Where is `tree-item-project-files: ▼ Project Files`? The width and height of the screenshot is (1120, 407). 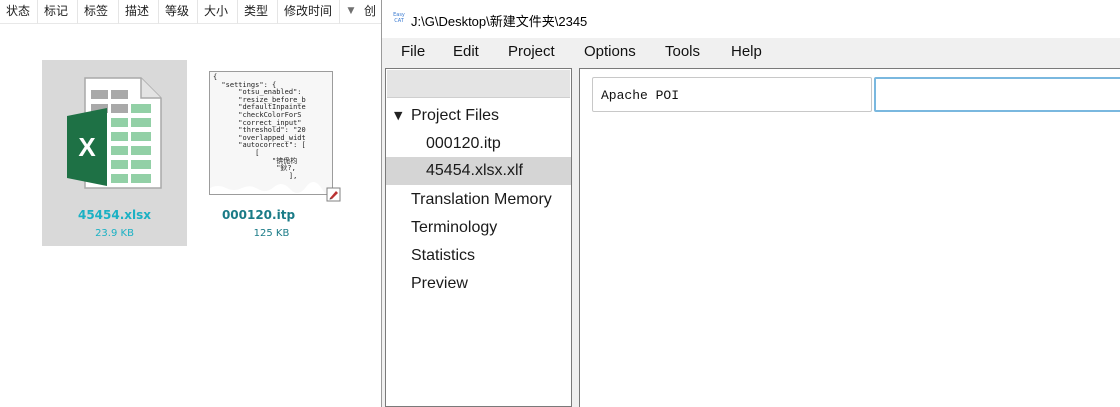 tree-item-project-files: ▼ Project Files is located at coordinates (478, 116).